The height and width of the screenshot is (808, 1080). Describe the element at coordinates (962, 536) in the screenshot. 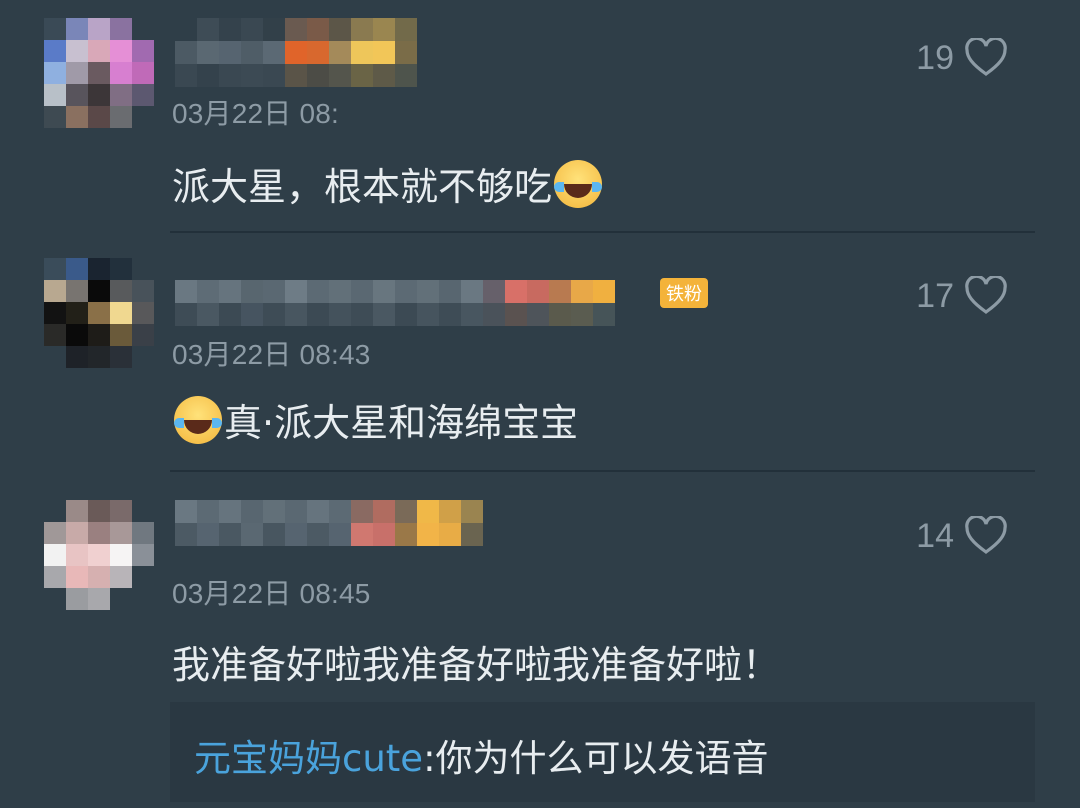

I see `like-button: 14` at that location.